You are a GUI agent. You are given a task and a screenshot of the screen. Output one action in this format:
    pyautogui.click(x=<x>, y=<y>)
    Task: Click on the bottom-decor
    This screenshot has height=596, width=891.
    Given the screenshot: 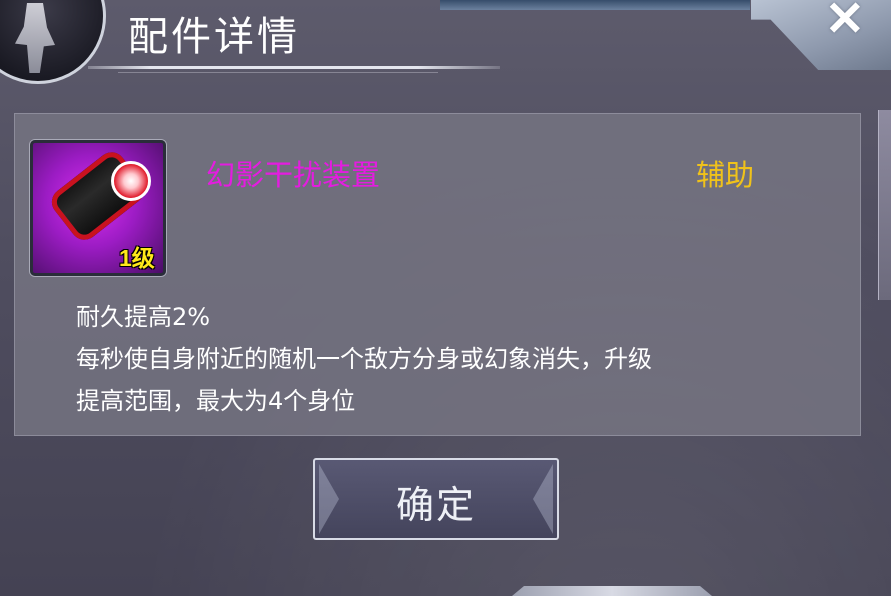 What is the action you would take?
    pyautogui.click(x=612, y=591)
    